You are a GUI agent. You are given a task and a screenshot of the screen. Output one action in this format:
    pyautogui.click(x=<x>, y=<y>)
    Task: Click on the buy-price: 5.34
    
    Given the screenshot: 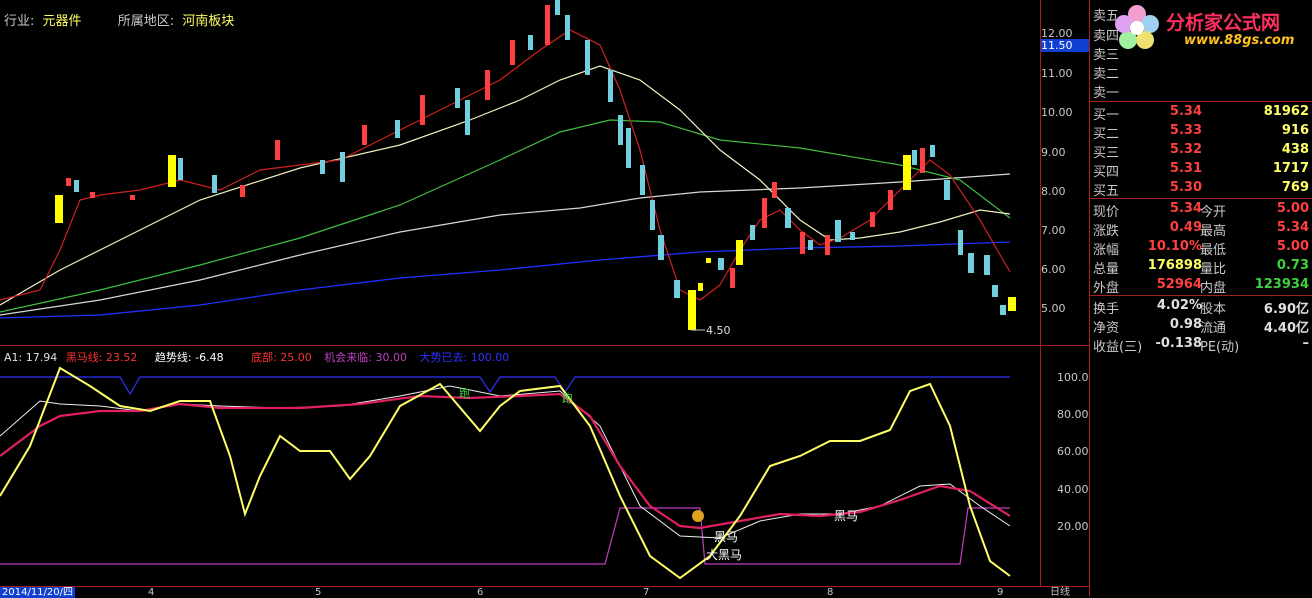 What is the action you would take?
    pyautogui.click(x=1185, y=111)
    